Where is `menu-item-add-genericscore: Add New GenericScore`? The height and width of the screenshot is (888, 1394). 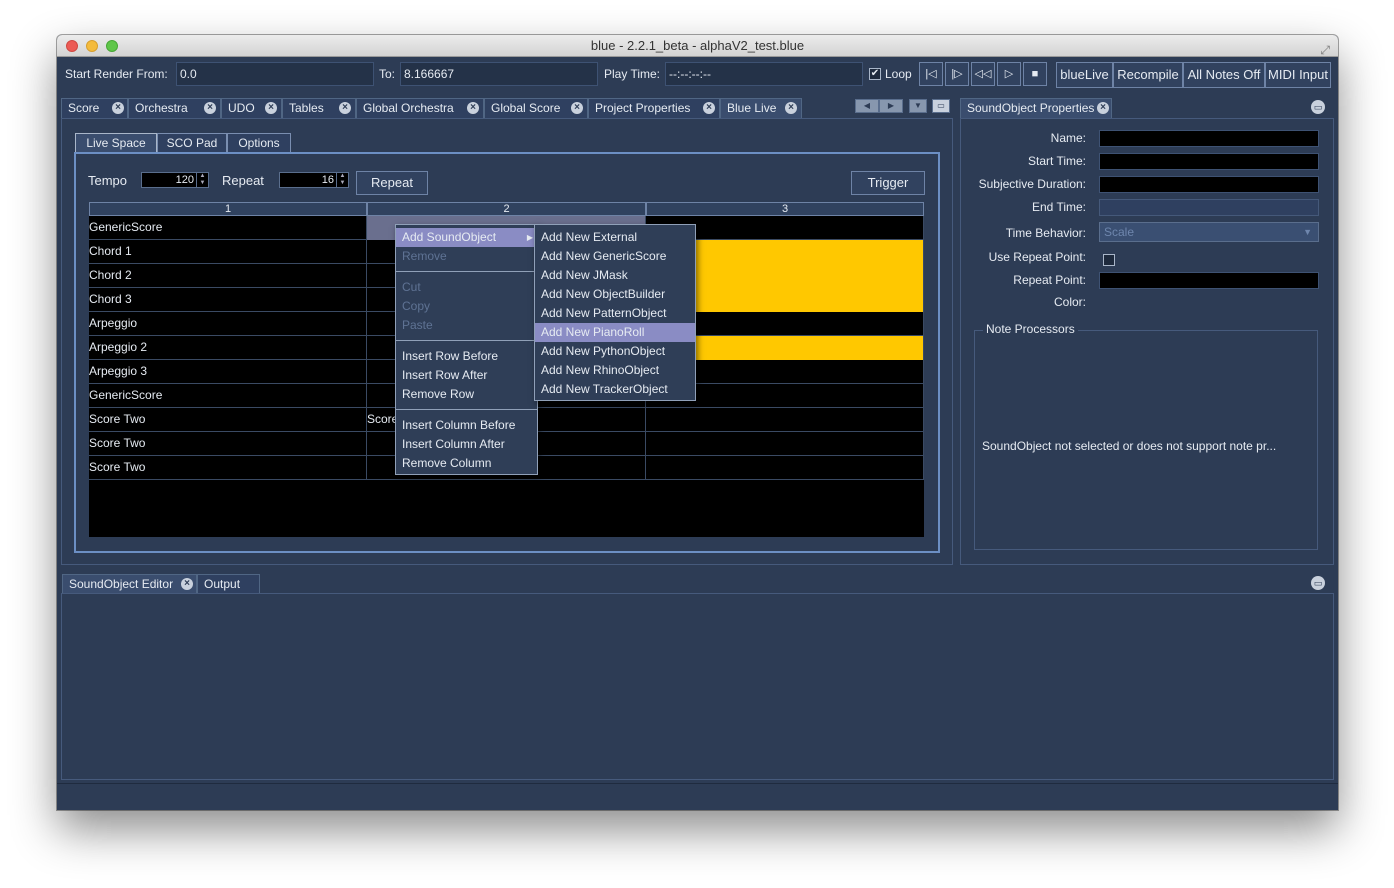
menu-item-add-genericscore: Add New GenericScore is located at coordinates (615, 256).